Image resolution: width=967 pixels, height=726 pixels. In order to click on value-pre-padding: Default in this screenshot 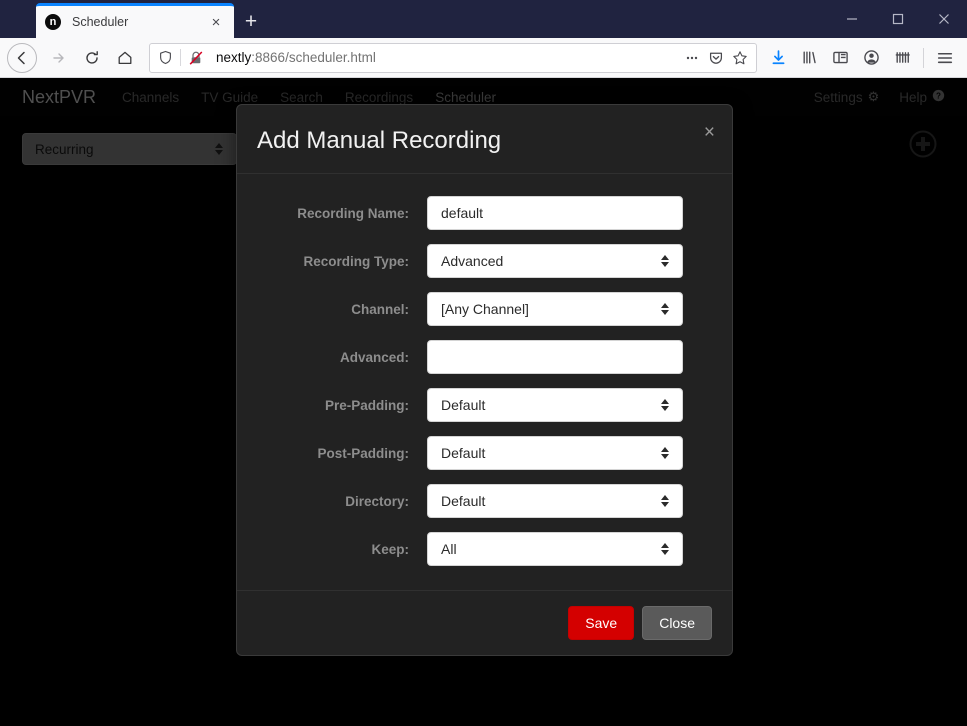, I will do `click(463, 405)`.